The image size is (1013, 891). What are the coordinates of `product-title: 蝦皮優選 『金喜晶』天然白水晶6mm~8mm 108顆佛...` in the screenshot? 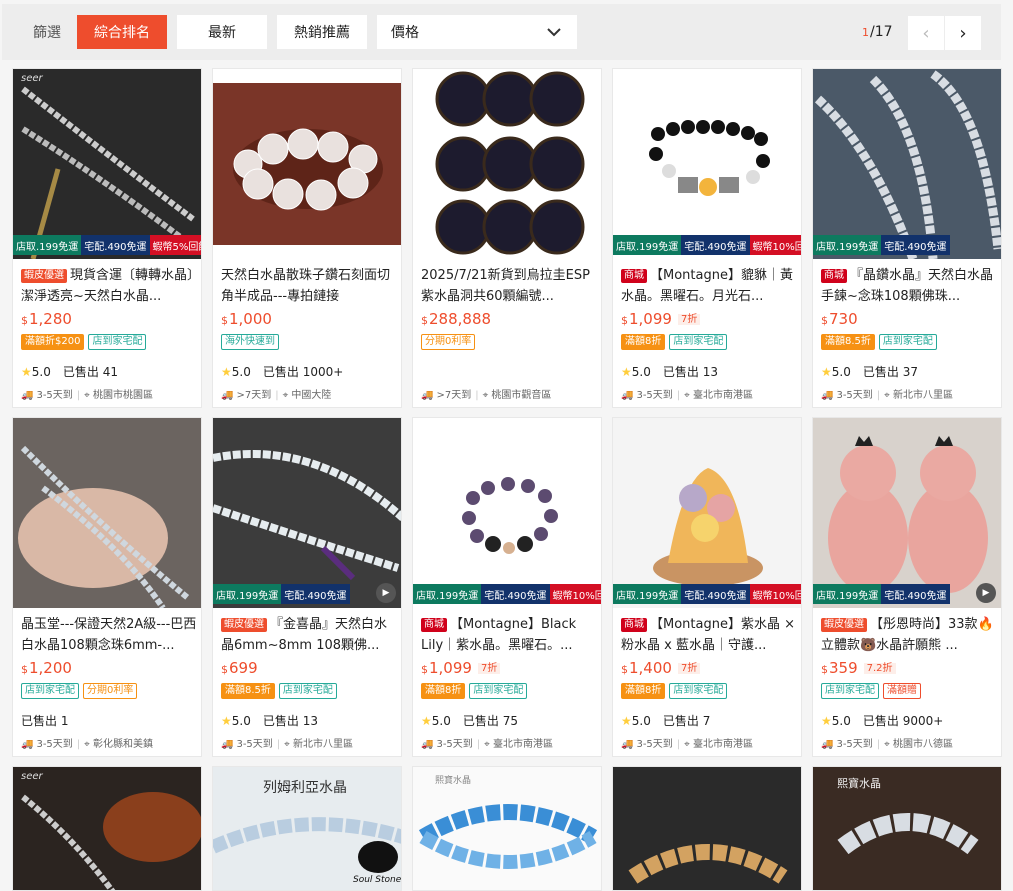 It's located at (304, 635).